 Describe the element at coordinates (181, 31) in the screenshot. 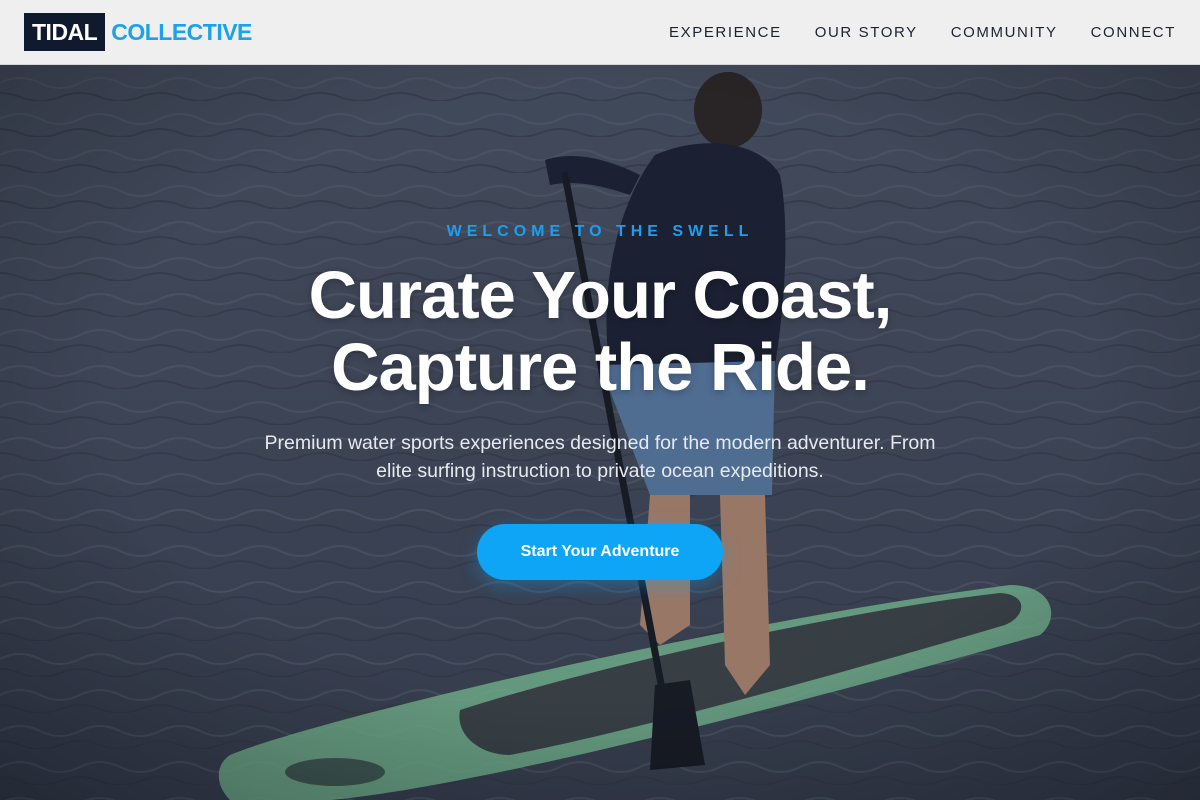

I see `logo-word-text: COLLECTIVE` at that location.